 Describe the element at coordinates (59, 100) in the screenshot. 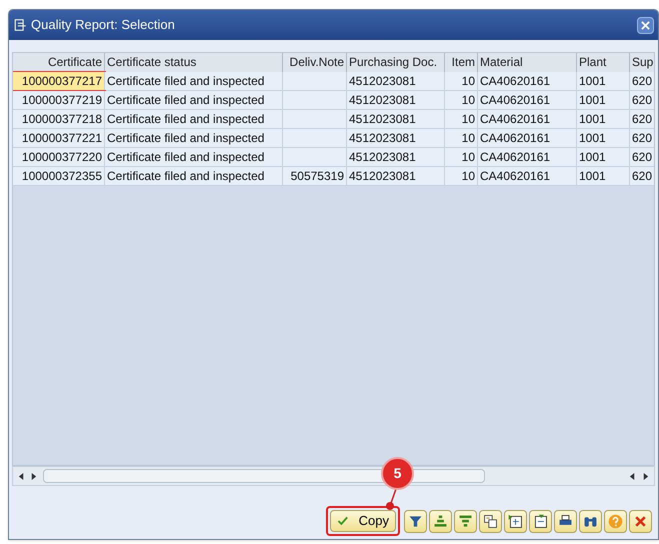

I see `table-cell: 100000377219` at that location.